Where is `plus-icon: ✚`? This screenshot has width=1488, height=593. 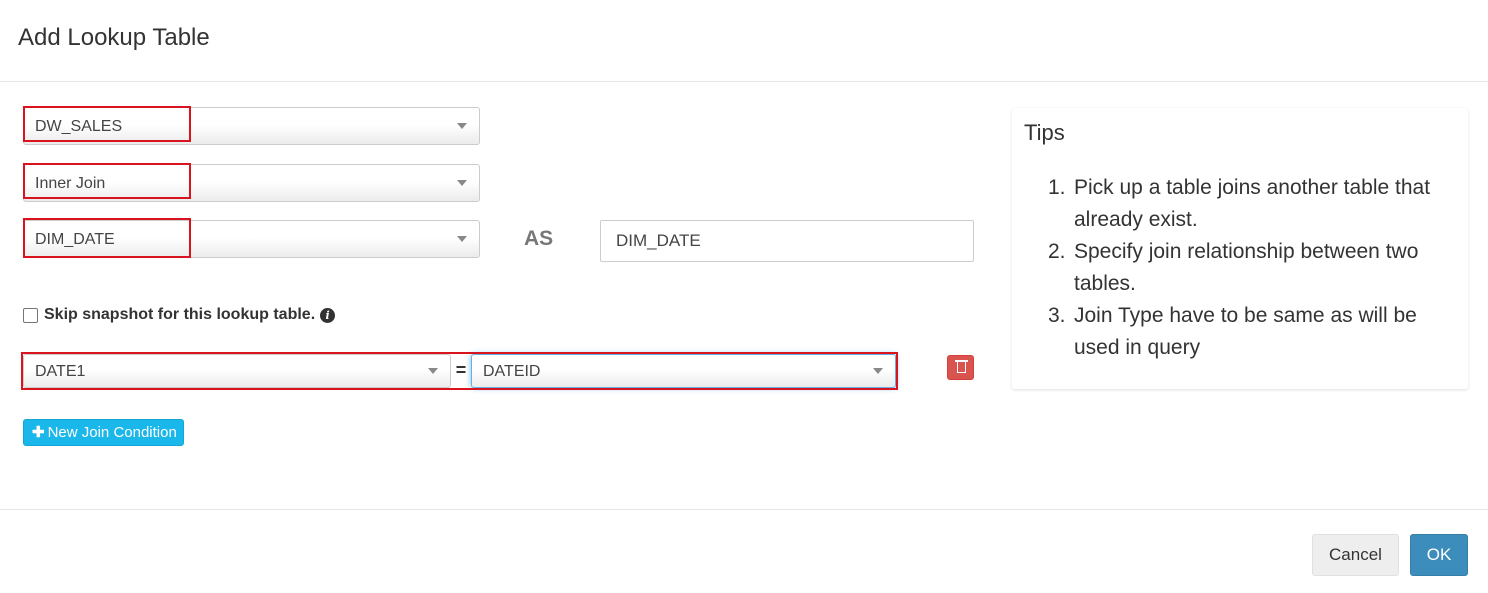 plus-icon: ✚ is located at coordinates (38, 432).